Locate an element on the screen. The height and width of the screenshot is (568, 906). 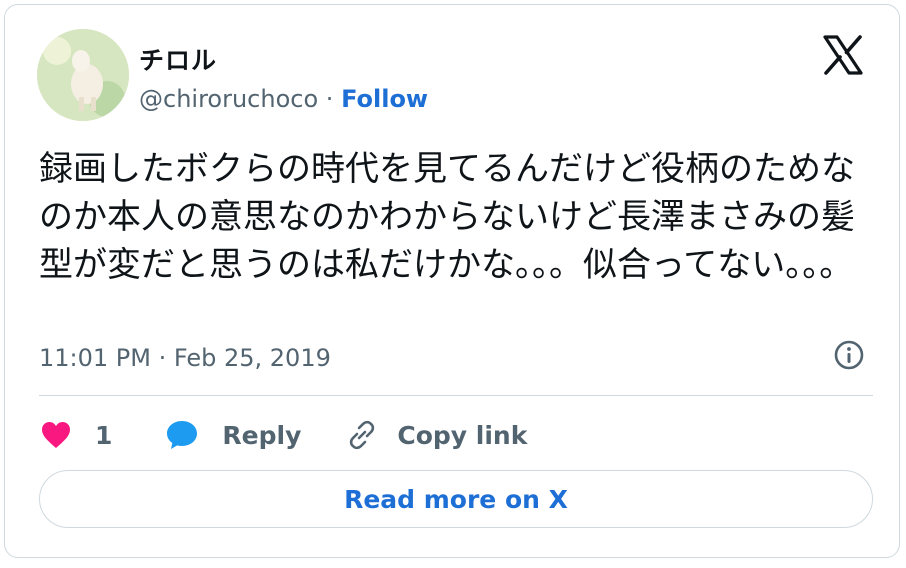
avatar-image is located at coordinates (83, 75).